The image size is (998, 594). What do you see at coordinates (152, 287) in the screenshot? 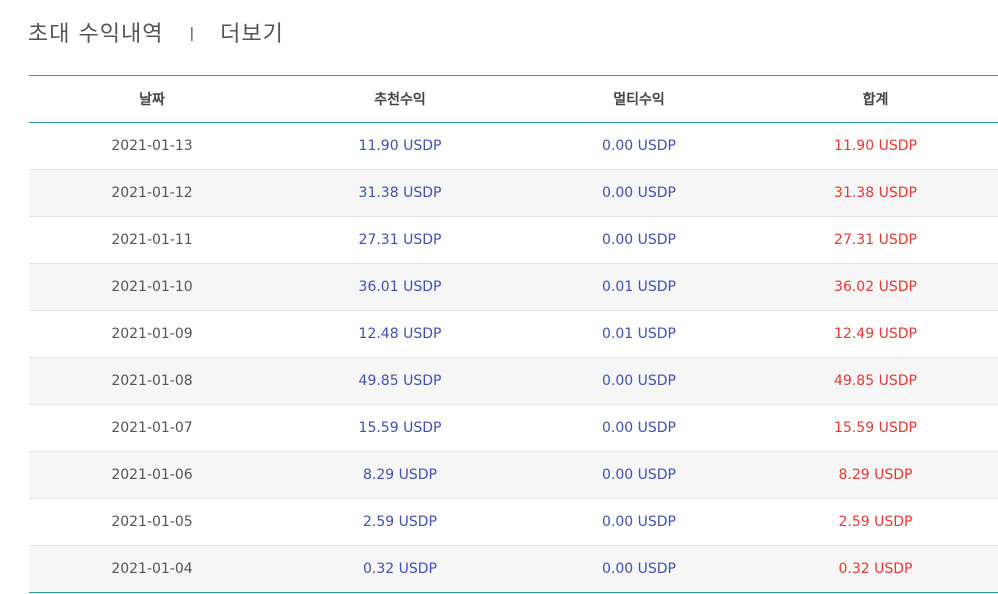
I see `date-cell: 2021-01-10` at bounding box center [152, 287].